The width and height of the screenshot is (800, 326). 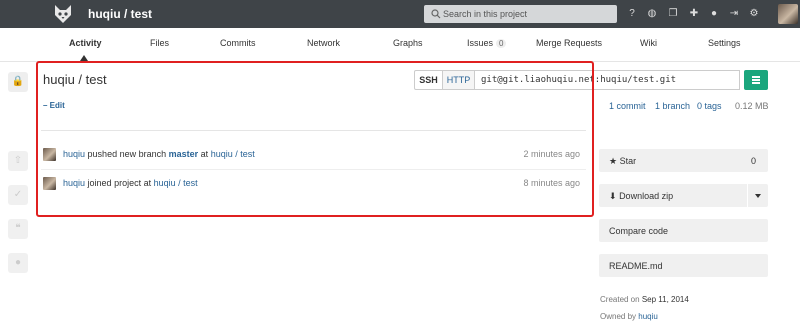 I want to click on search-placeholder: Search in this project, so click(x=485, y=14).